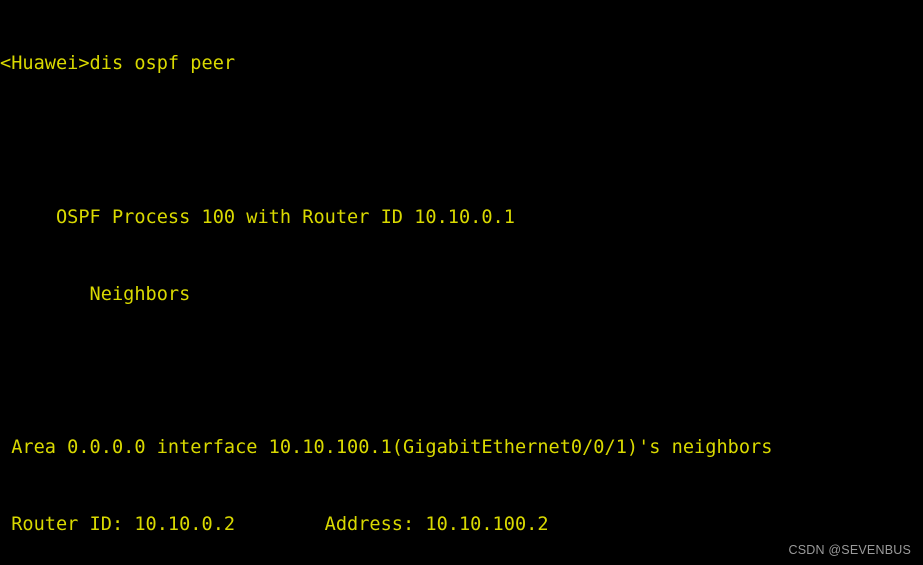 Image resolution: width=923 pixels, height=565 pixels. Describe the element at coordinates (849, 550) in the screenshot. I see `watermark: CSDN @SEVENBUS` at that location.